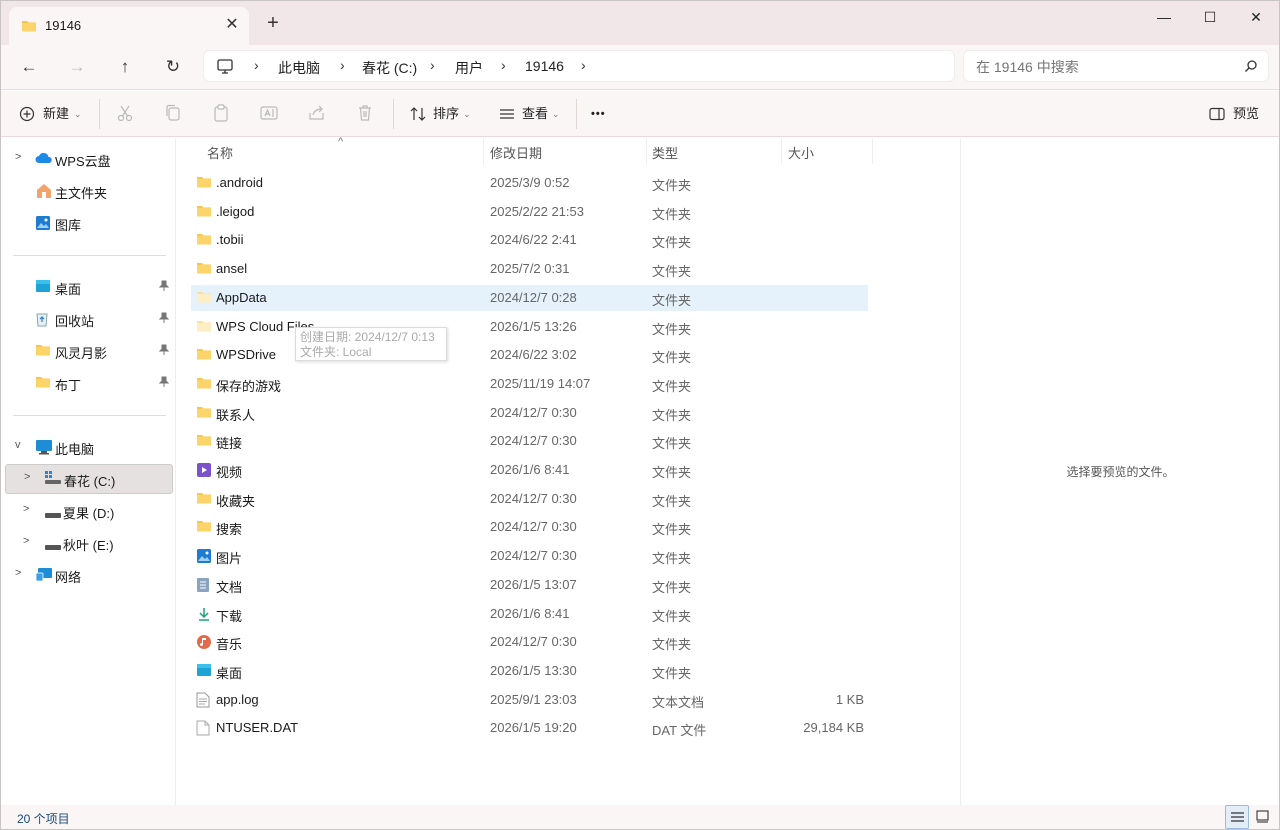 The width and height of the screenshot is (1280, 830). I want to click on column-header-name: 名称, so click(220, 152).